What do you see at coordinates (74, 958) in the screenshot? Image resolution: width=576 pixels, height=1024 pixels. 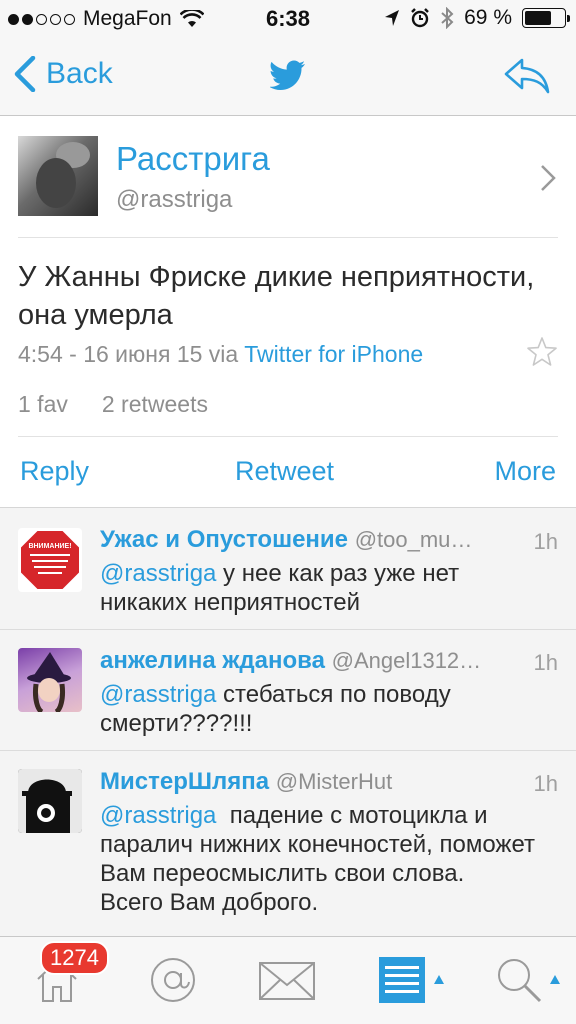 I see `notification-badge: 1274` at bounding box center [74, 958].